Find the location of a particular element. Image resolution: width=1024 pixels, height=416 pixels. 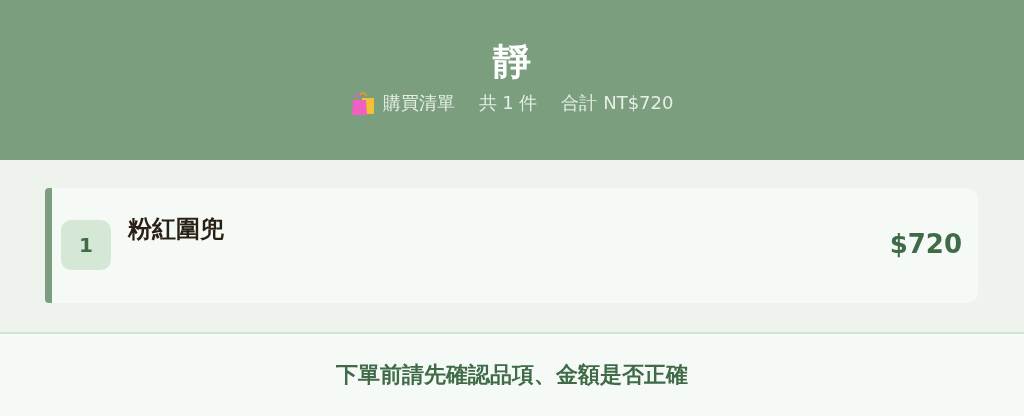

store-title: 靜 is located at coordinates (512, 61).